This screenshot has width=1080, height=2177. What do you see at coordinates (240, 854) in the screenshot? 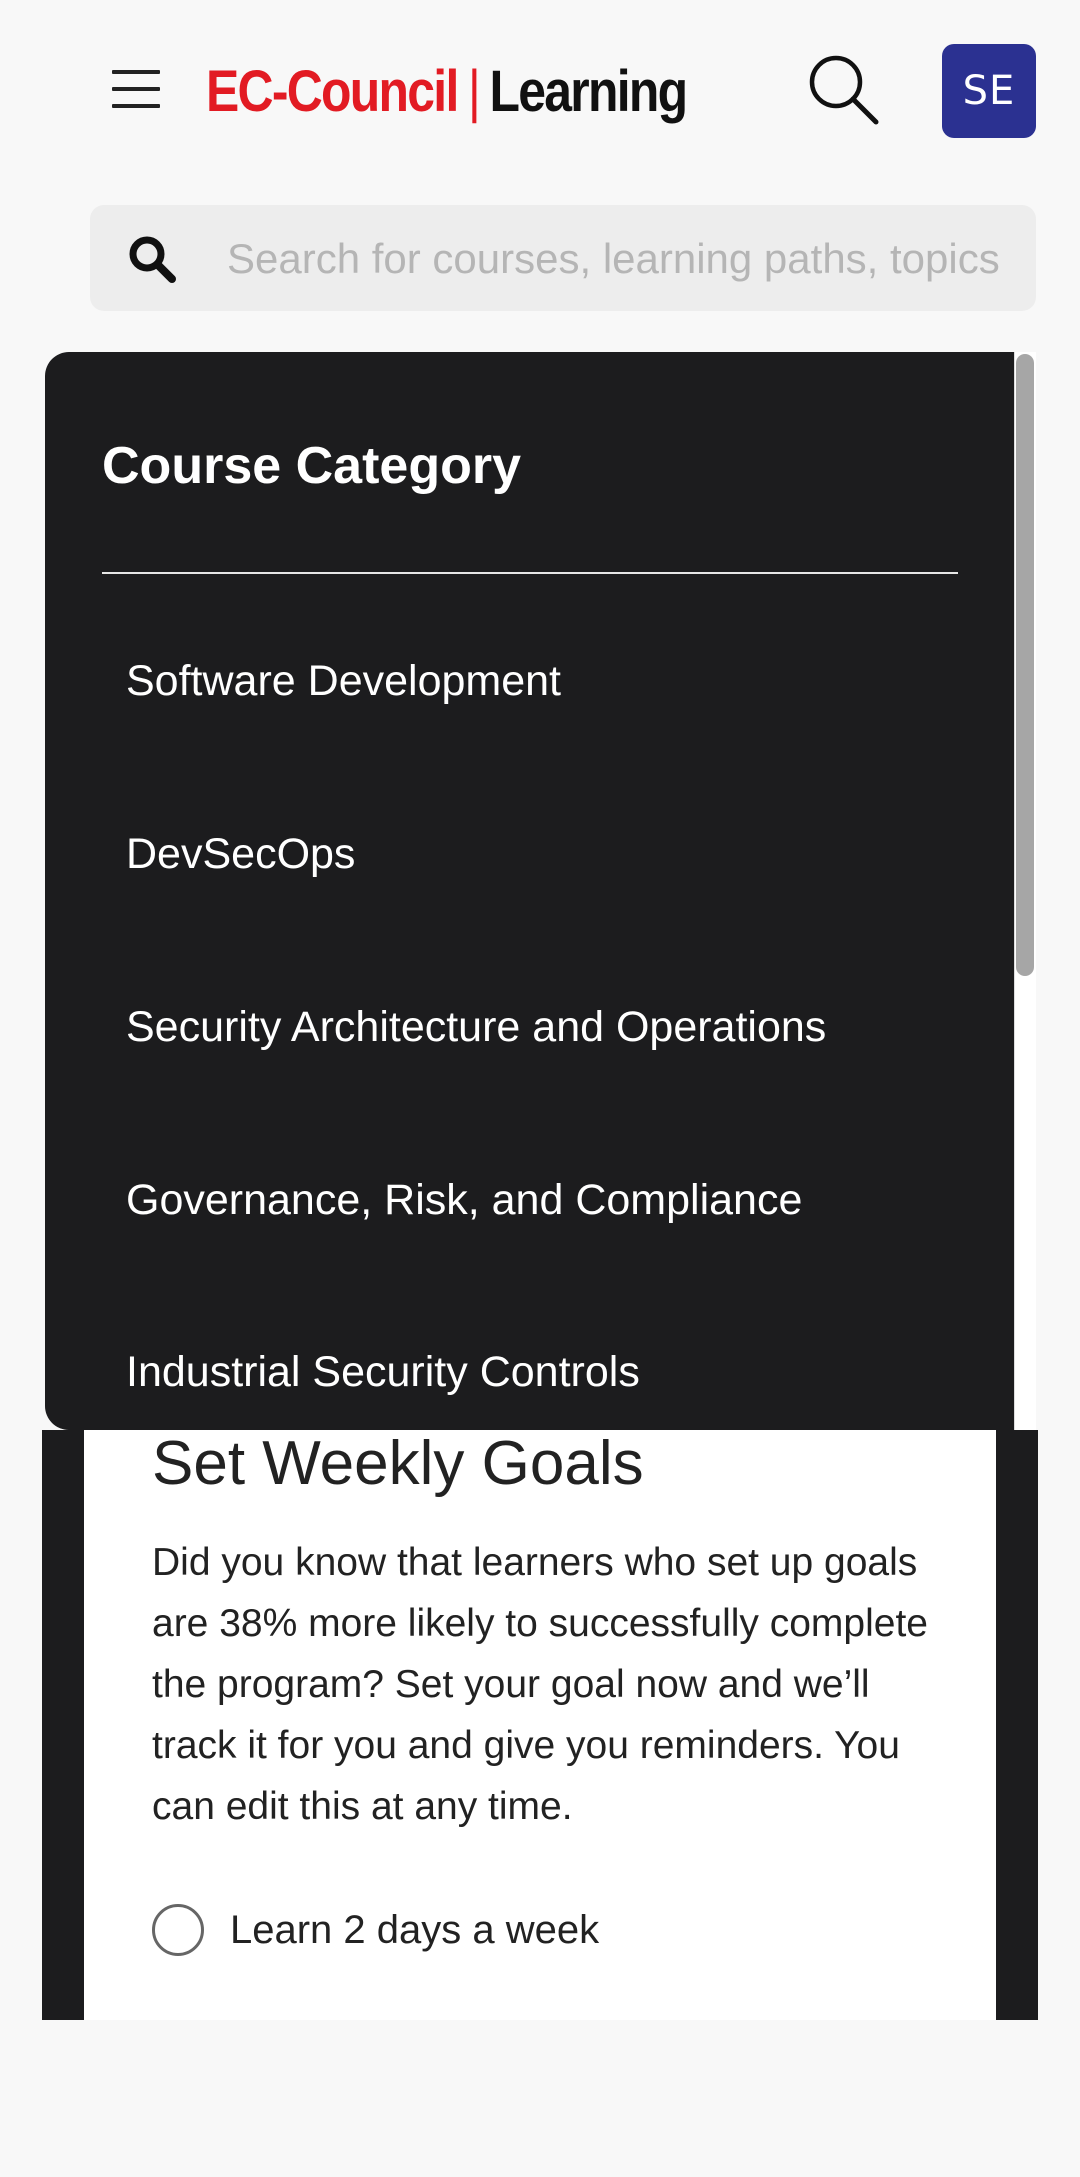
I see `category-item-devsecops: DevSecOps` at bounding box center [240, 854].